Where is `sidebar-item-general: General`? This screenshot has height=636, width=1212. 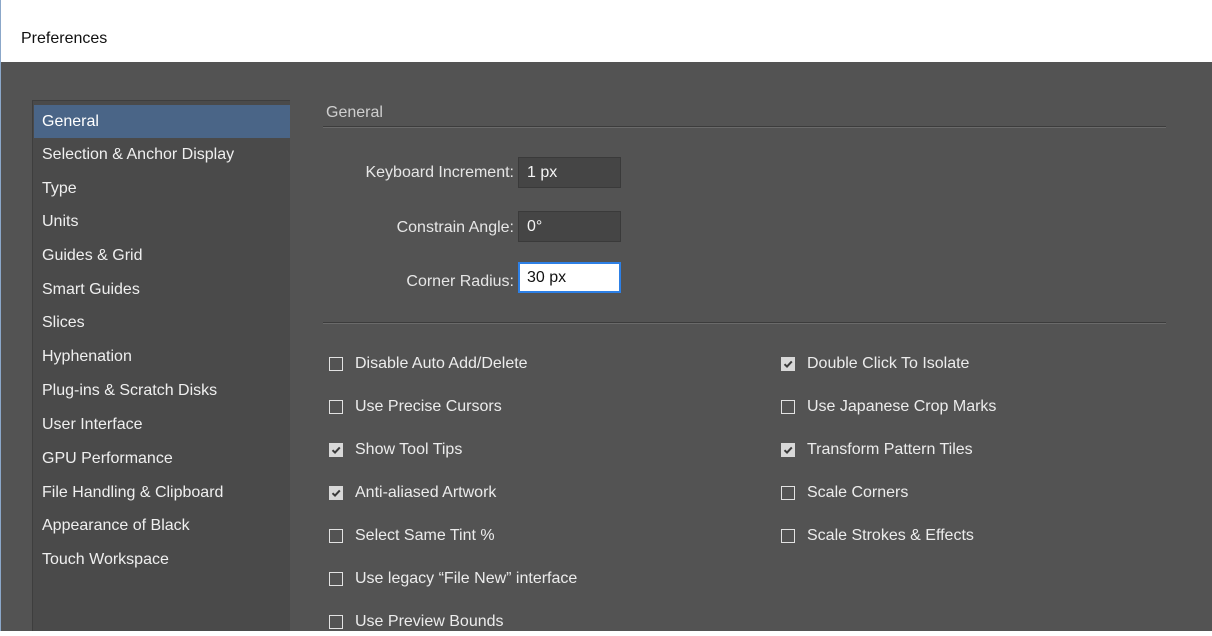 sidebar-item-general: General is located at coordinates (162, 121).